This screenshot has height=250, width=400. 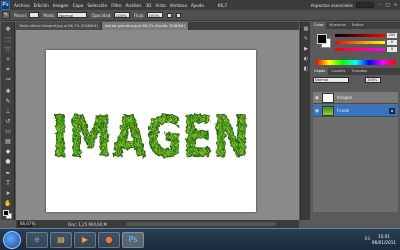 I want to click on menu-archivo: Archivo, so click(x=22, y=5).